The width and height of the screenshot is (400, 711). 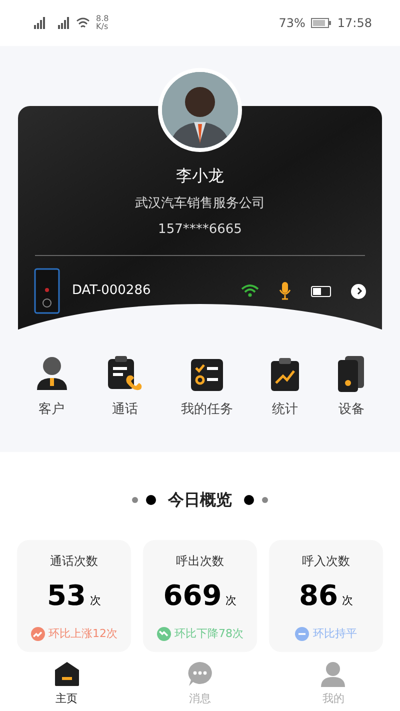 I want to click on trend-down-icon, so click(x=163, y=633).